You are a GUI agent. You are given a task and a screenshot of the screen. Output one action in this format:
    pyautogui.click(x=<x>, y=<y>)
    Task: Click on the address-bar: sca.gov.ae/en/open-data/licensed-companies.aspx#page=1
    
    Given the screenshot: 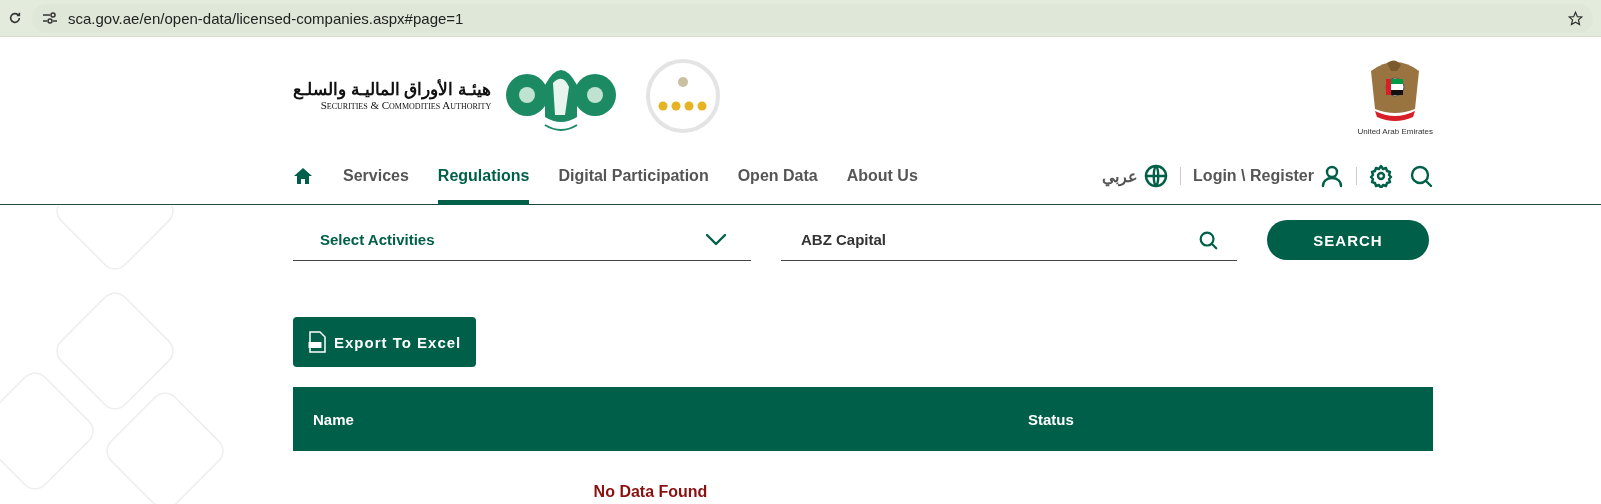 What is the action you would take?
    pyautogui.click(x=812, y=18)
    